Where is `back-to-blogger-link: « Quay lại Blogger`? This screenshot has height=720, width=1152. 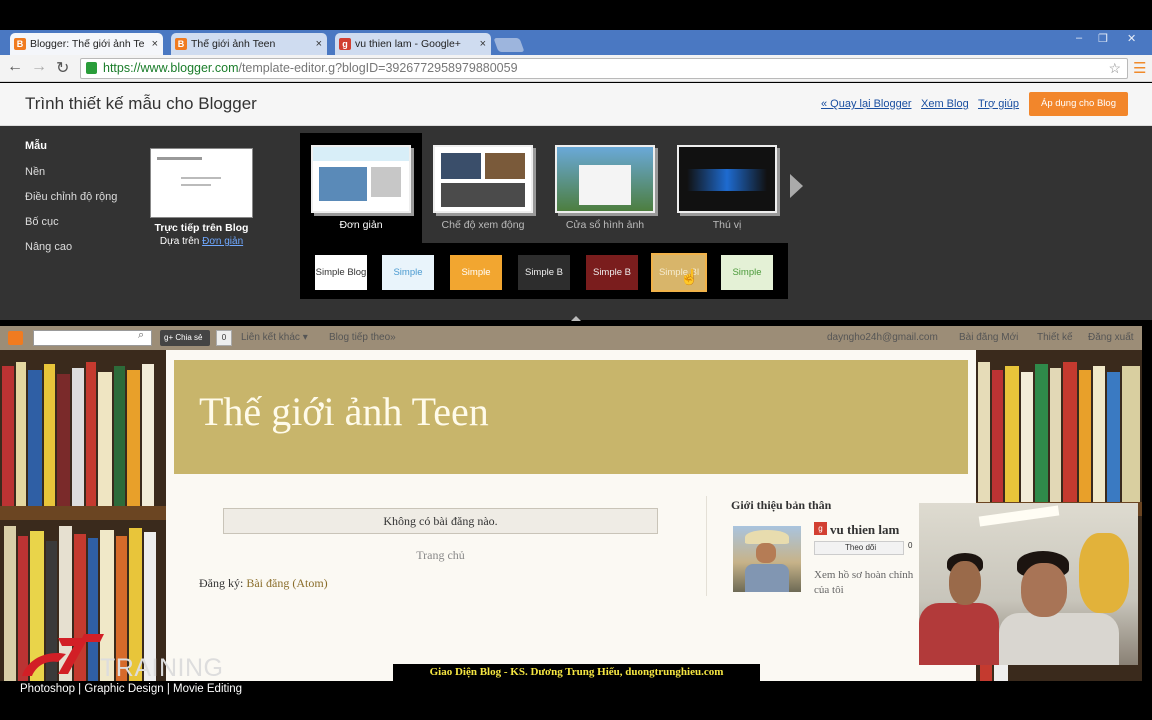 back-to-blogger-link: « Quay lại Blogger is located at coordinates (866, 104).